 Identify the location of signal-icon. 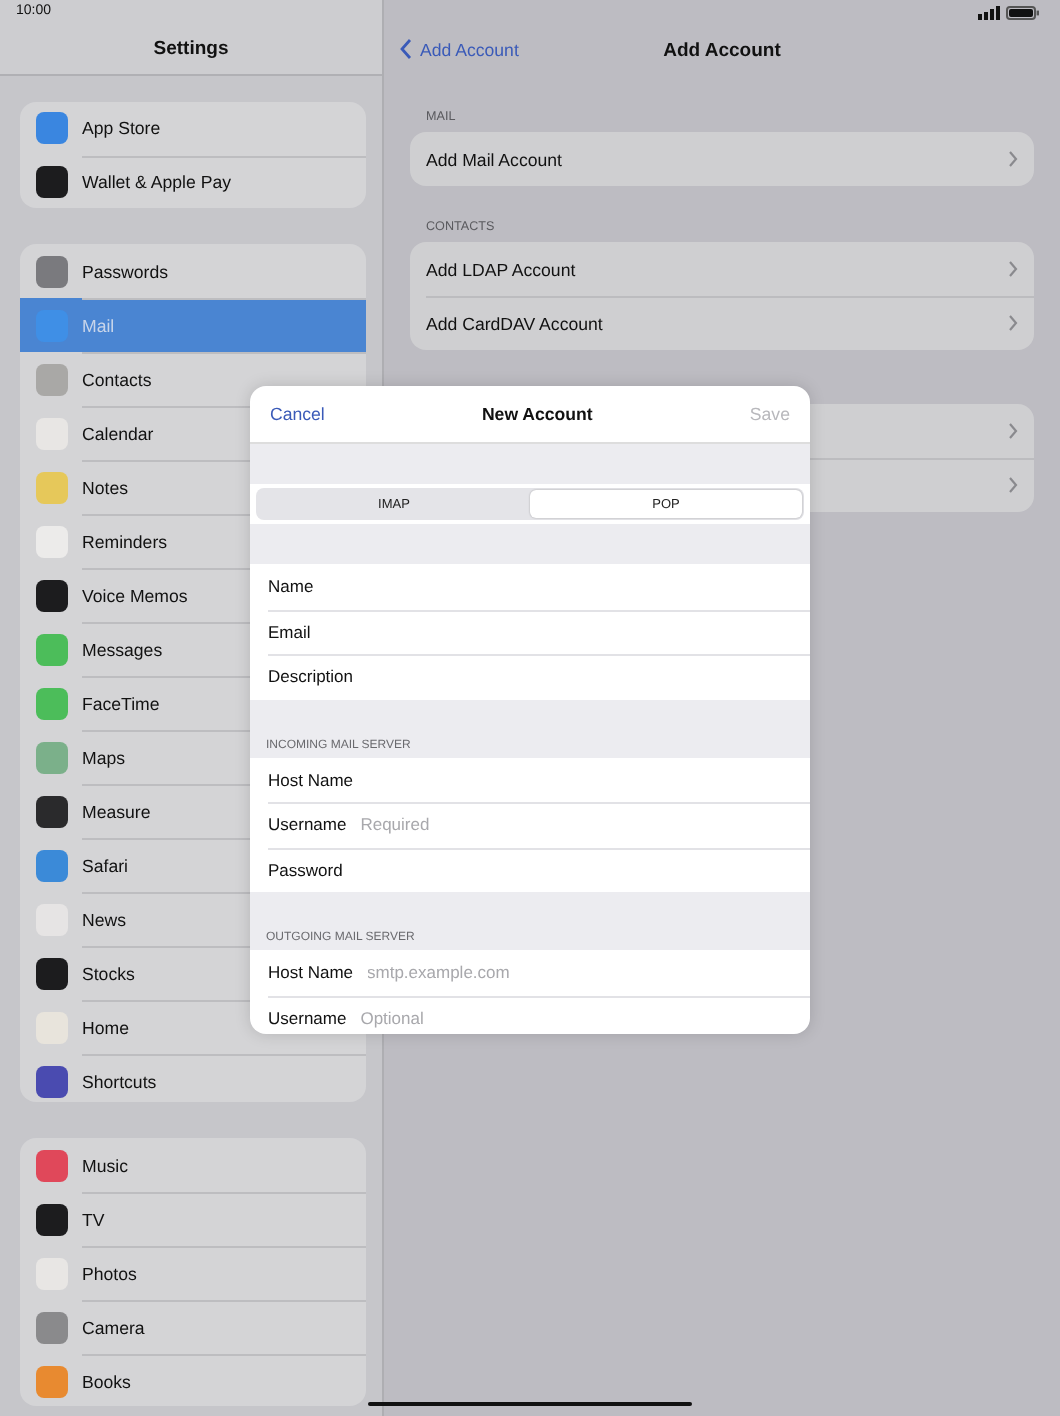
(989, 13).